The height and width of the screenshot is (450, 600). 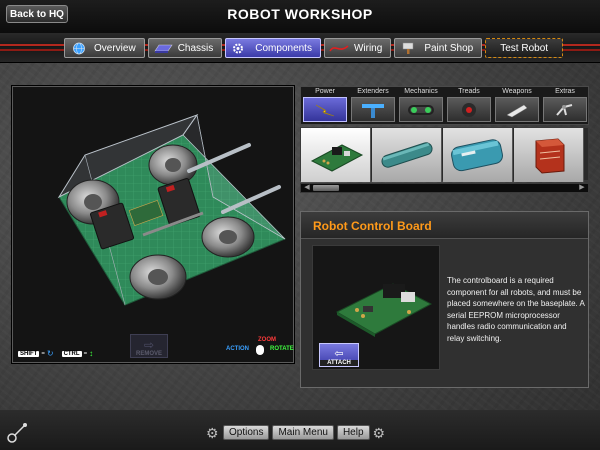 What do you see at coordinates (326, 188) in the screenshot?
I see `scroll-thumb` at bounding box center [326, 188].